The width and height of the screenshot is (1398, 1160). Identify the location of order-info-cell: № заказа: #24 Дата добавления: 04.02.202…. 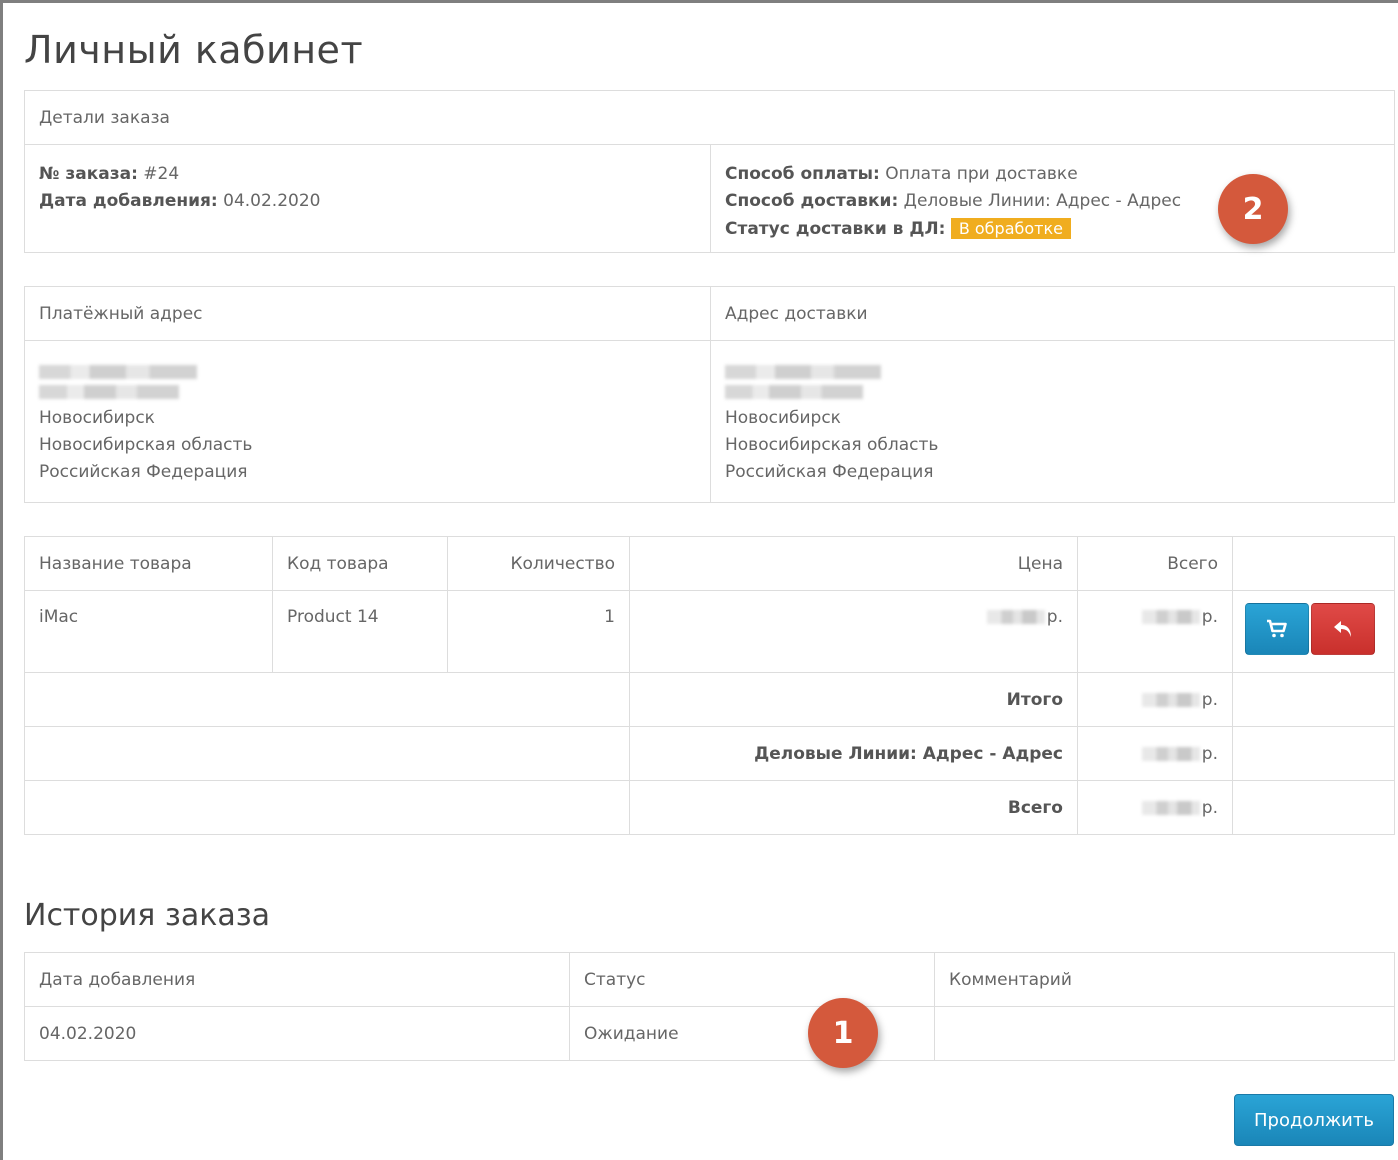
(367, 198).